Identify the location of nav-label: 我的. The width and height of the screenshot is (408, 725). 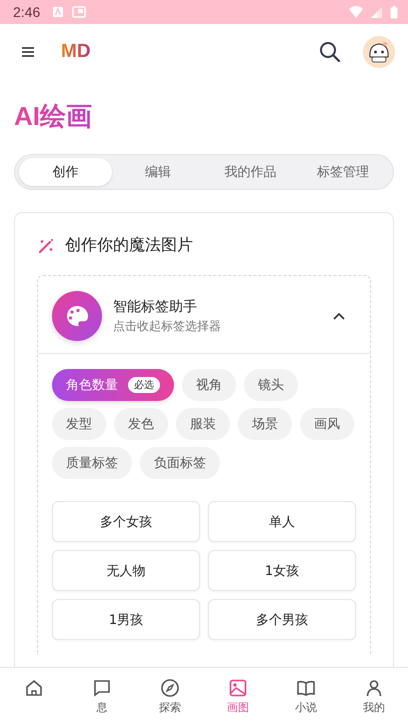
(374, 708).